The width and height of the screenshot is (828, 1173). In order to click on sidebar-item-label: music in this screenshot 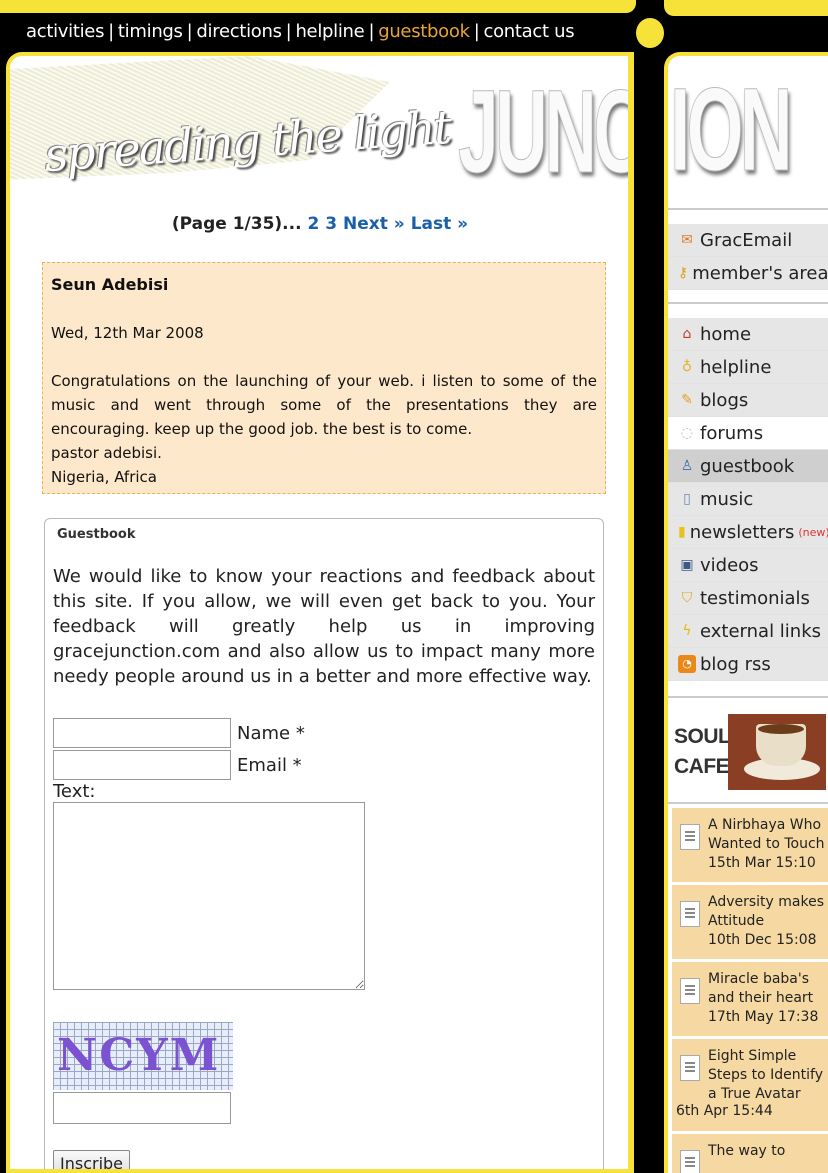, I will do `click(727, 499)`.